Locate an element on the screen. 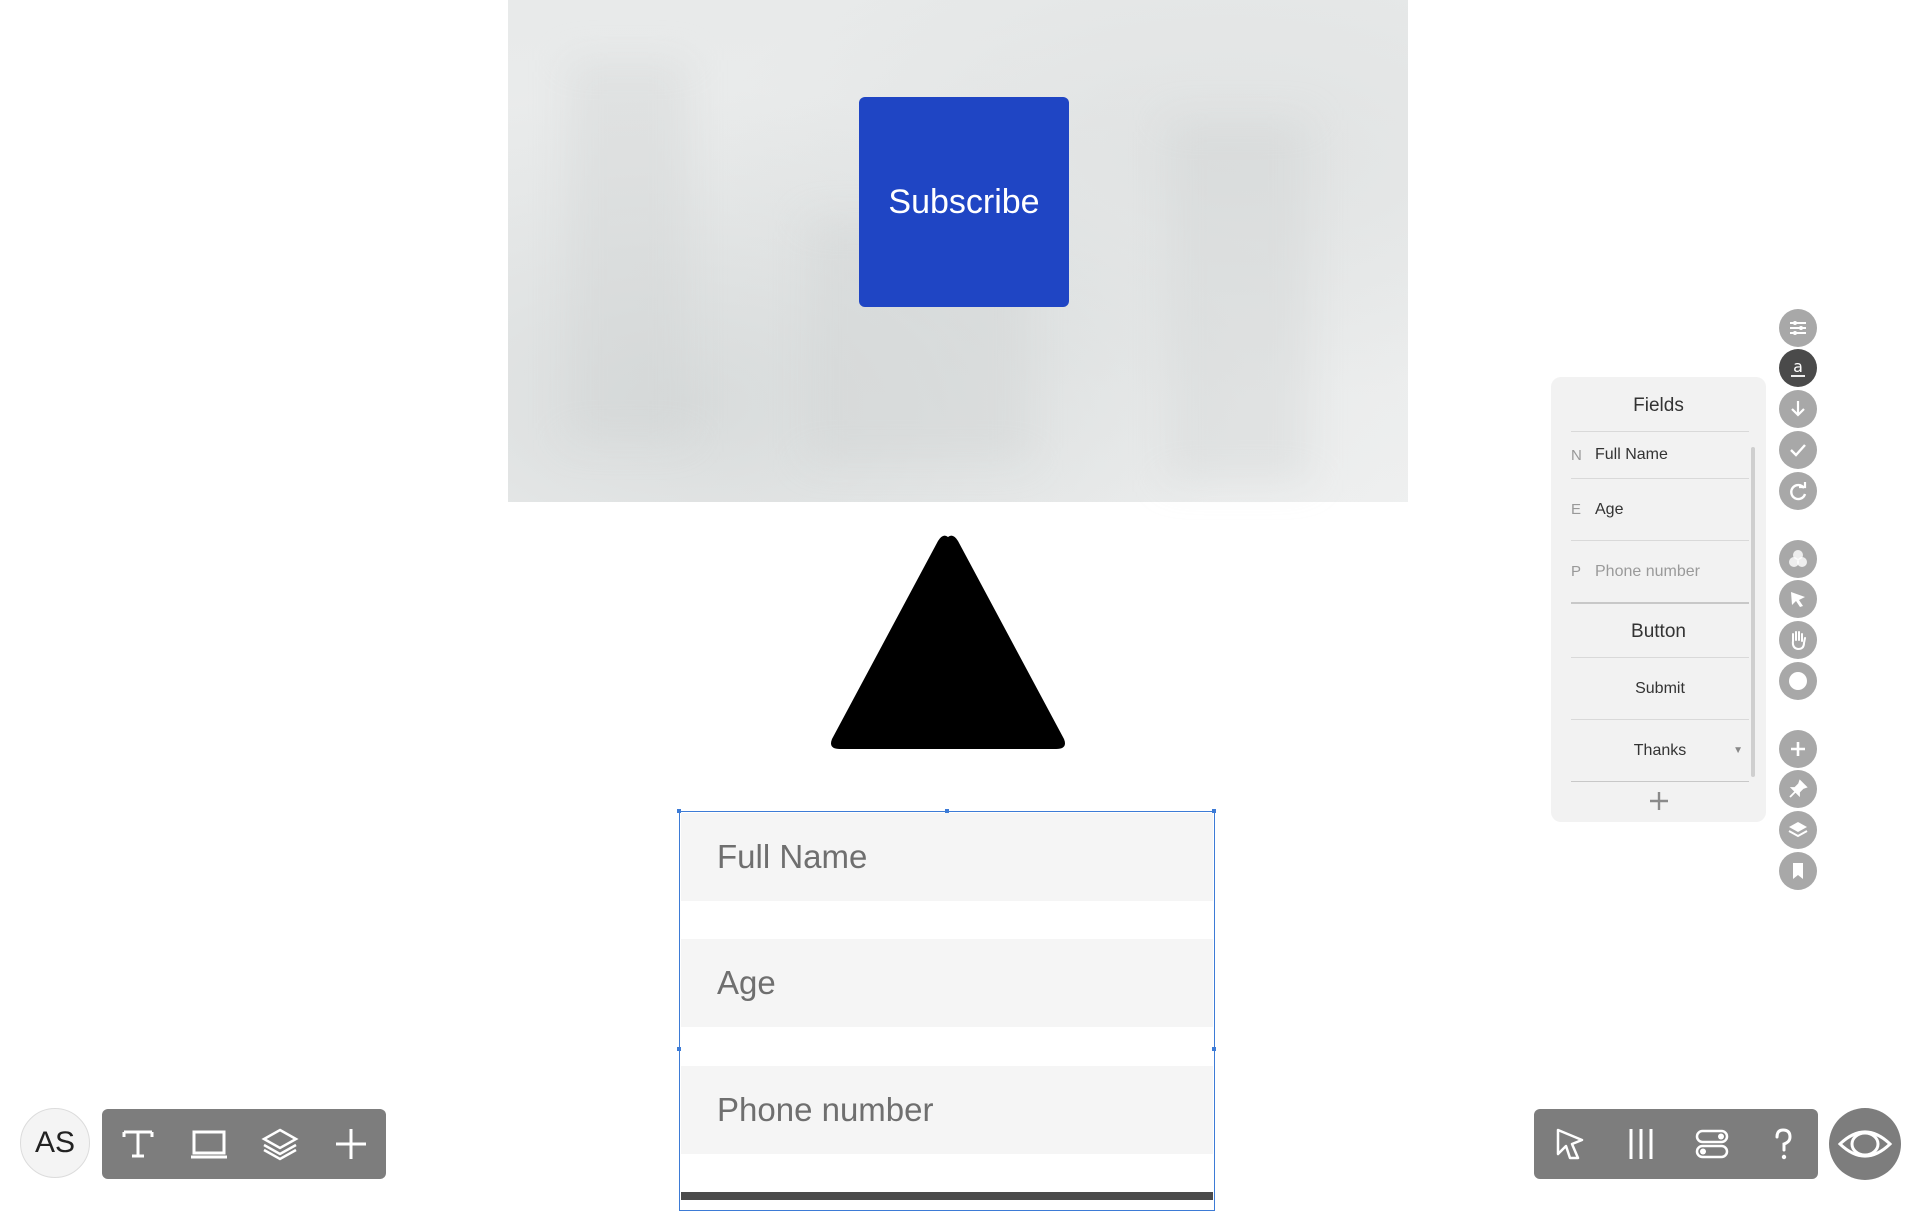  svg-text: a is located at coordinates (1798, 366).